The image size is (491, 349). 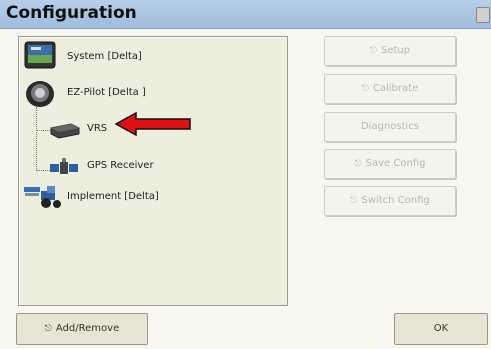 What do you see at coordinates (395, 163) in the screenshot?
I see `save-config-button-label: Save Config` at bounding box center [395, 163].